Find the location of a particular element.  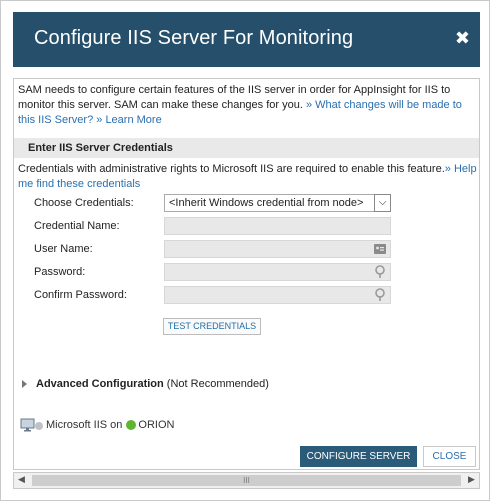

monitored-target: Microsoft IIS on ORION is located at coordinates (97, 425).